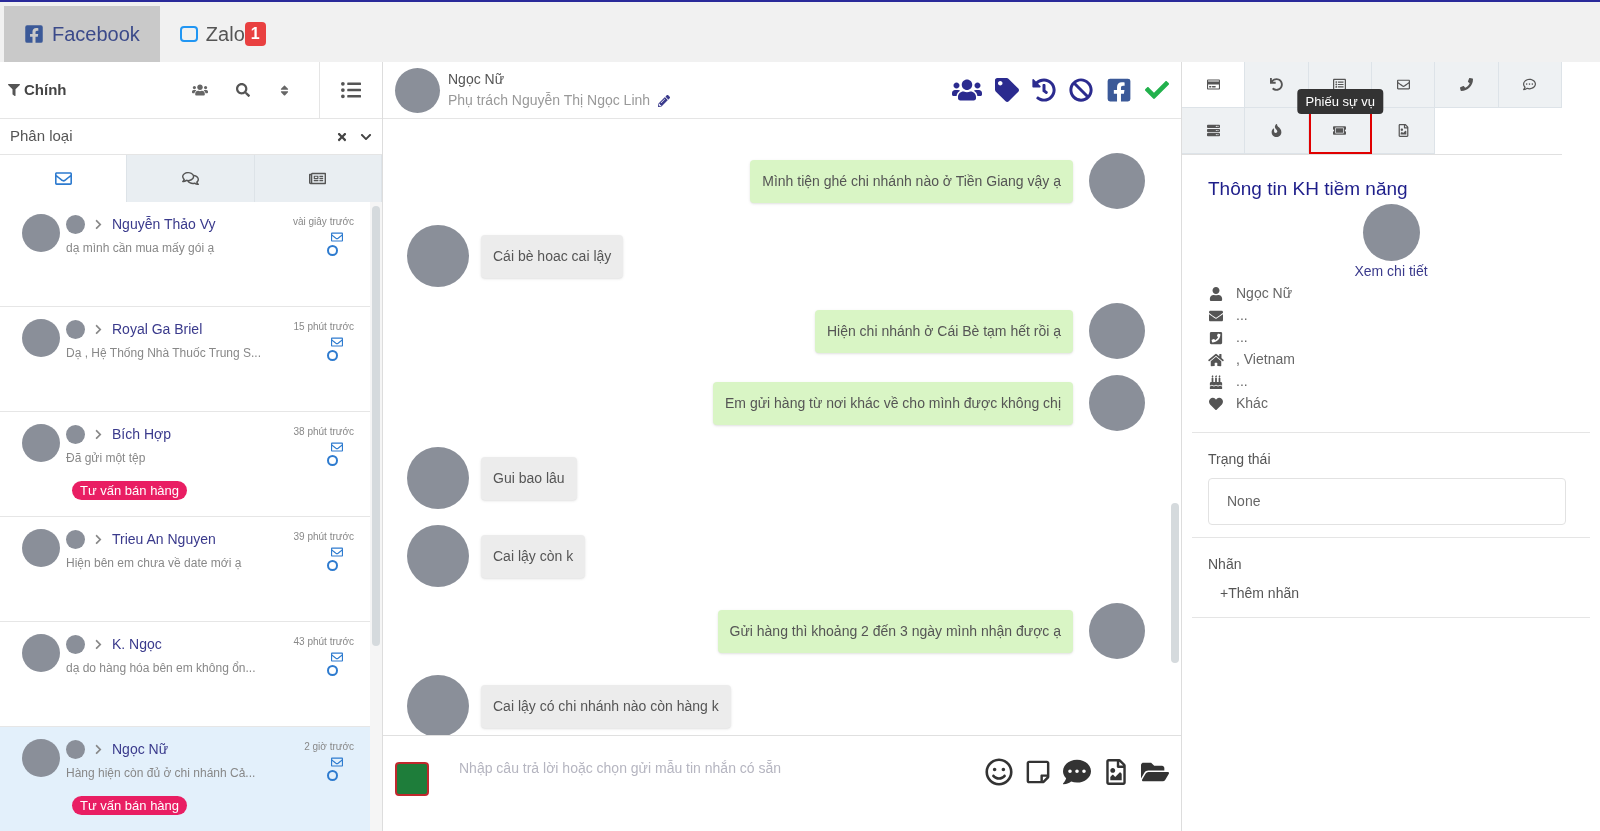 This screenshot has width=1600, height=831. I want to click on block-icon, so click(1081, 90).